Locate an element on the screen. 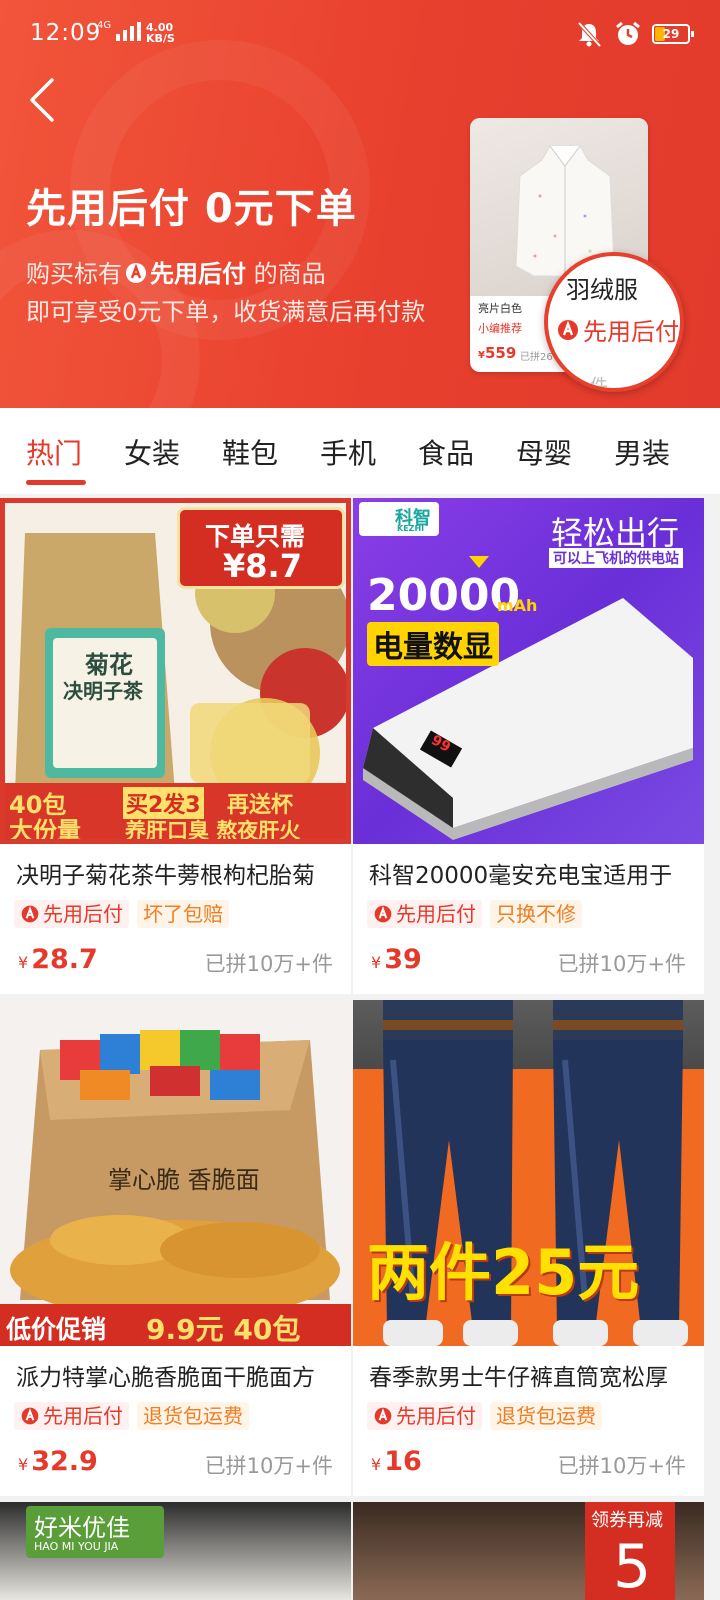 This screenshot has height=1600, width=720. promo-line2: 小编推荐 is located at coordinates (500, 328).